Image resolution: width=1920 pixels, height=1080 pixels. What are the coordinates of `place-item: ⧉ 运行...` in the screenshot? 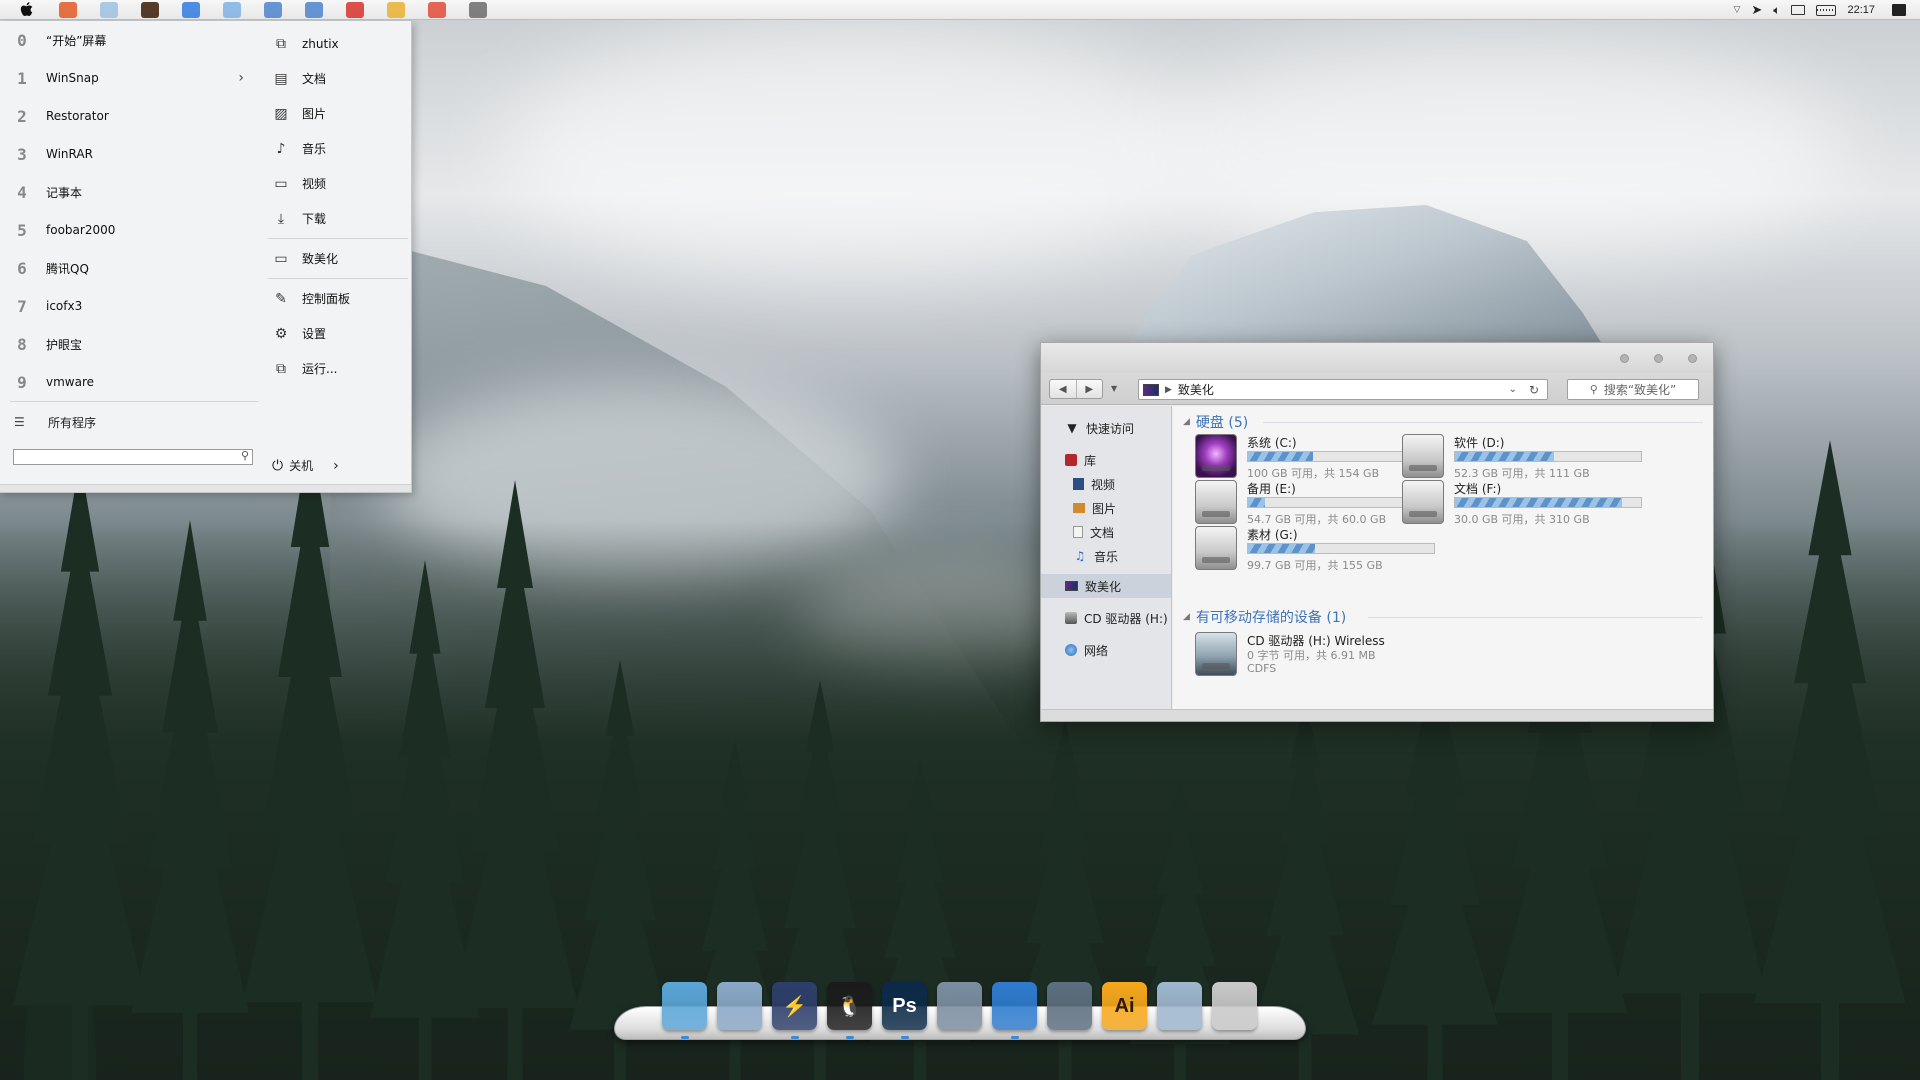 It's located at (335, 368).